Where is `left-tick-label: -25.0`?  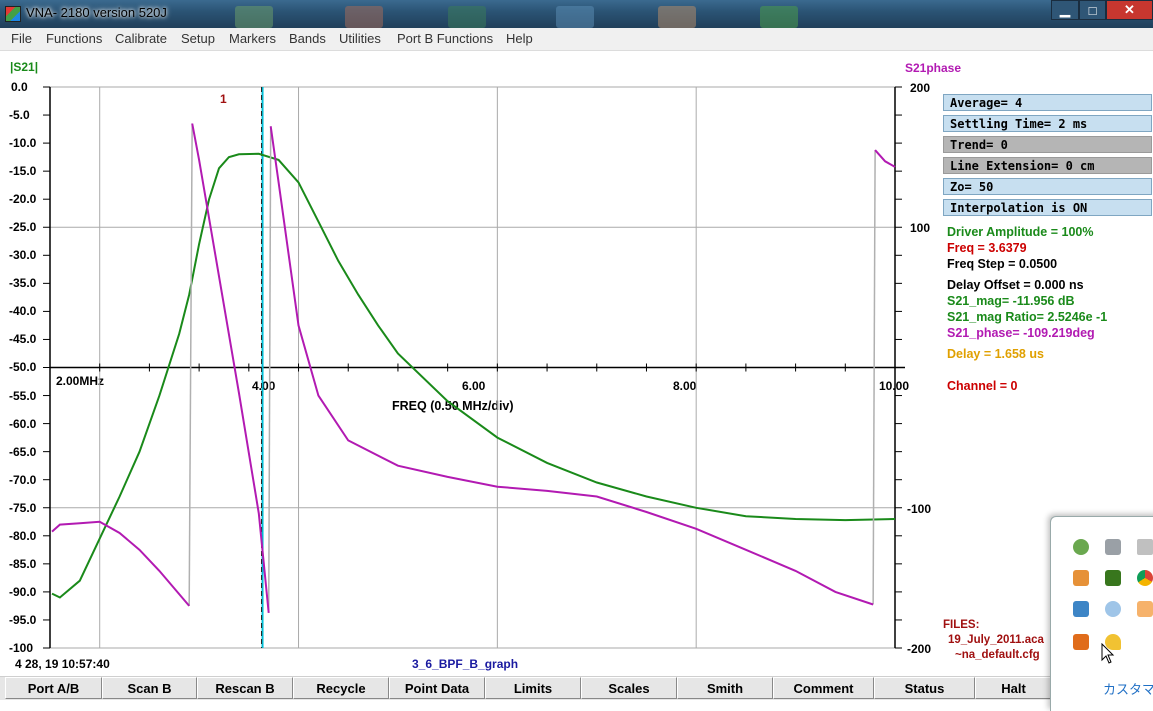
left-tick-label: -25.0 is located at coordinates (23, 227).